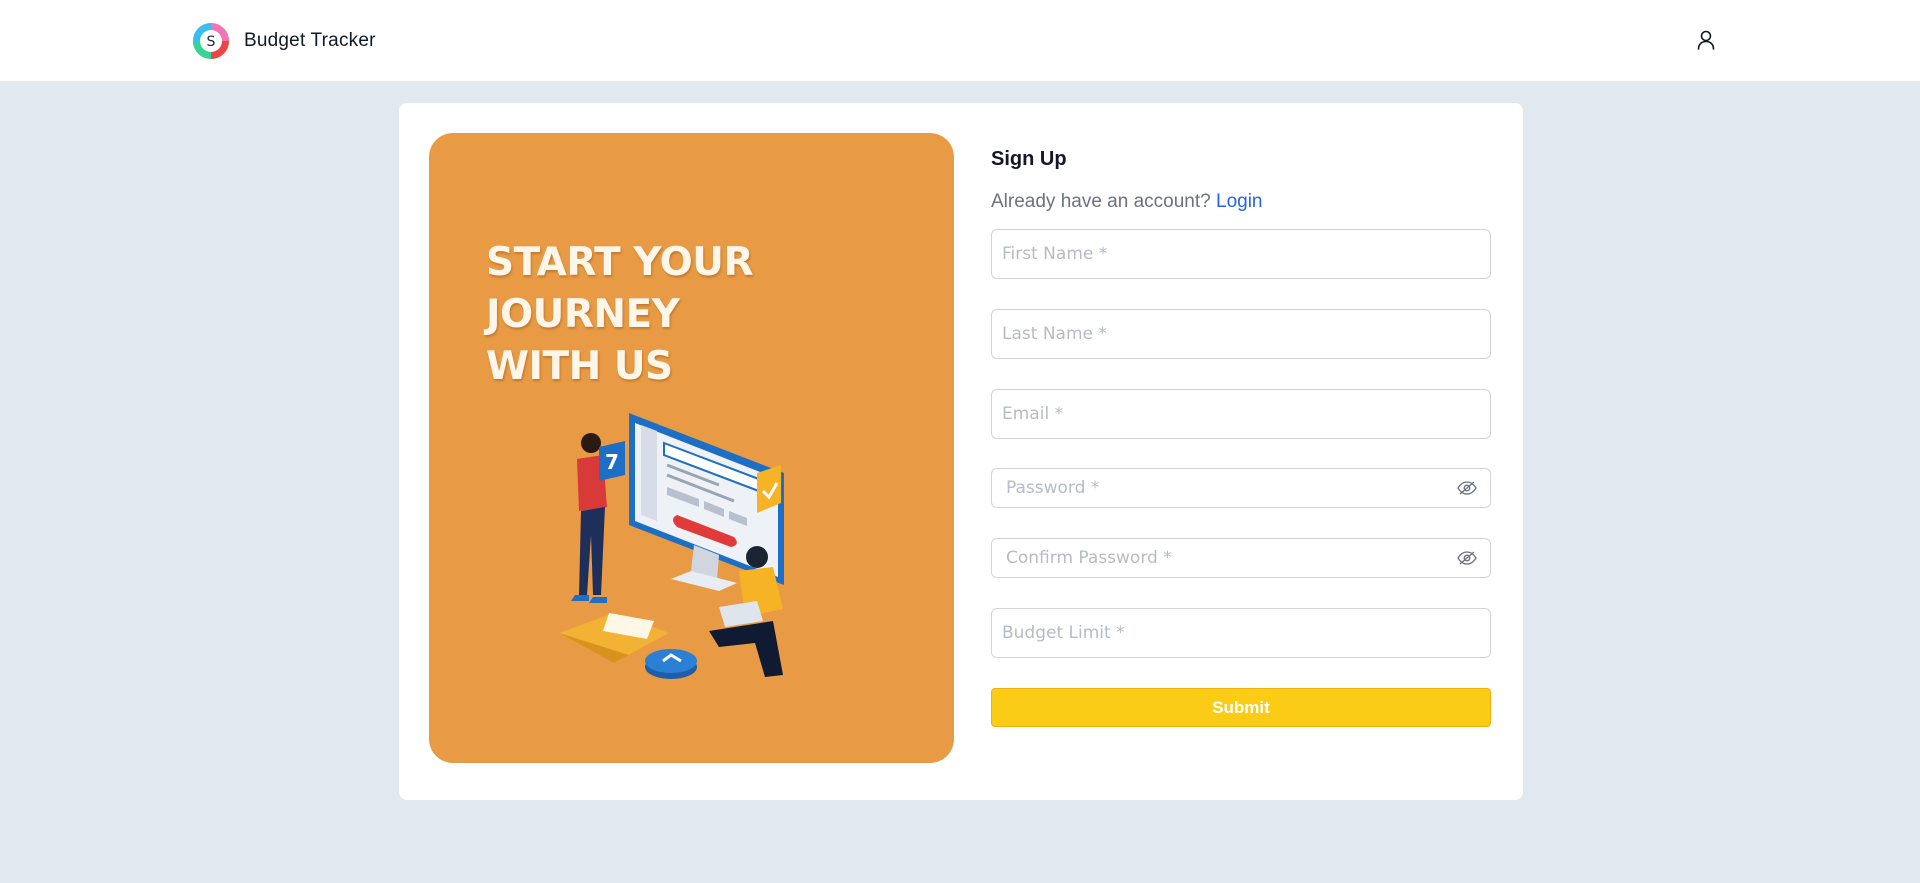  I want to click on email-input, so click(1241, 414).